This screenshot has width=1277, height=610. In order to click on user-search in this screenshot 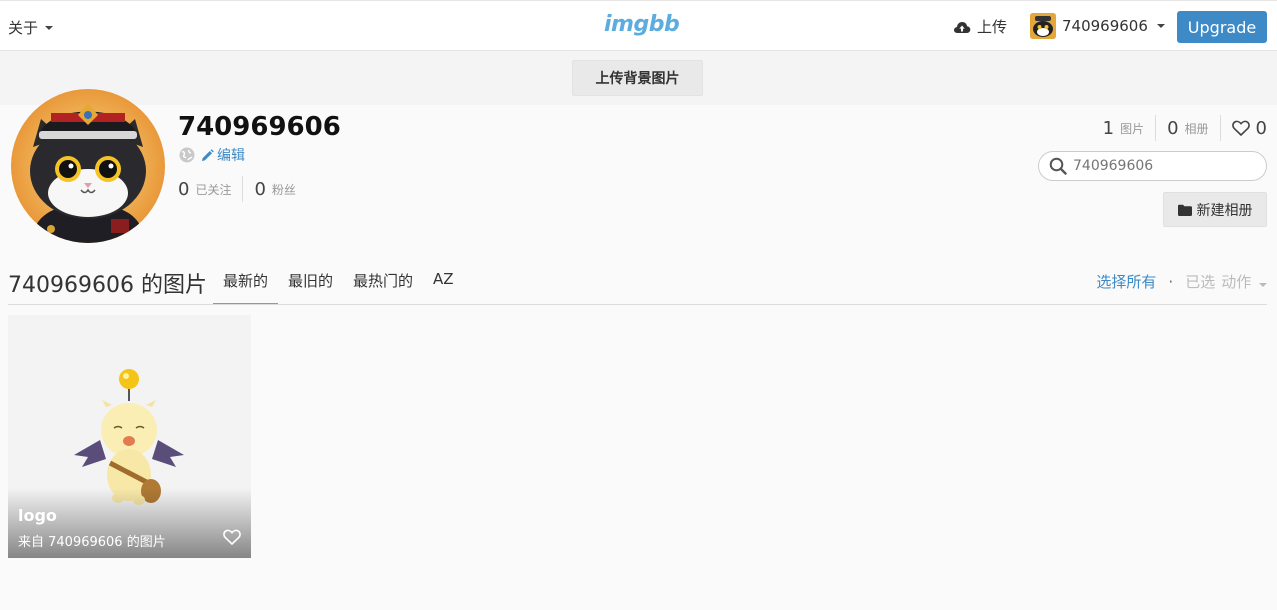, I will do `click(1152, 166)`.